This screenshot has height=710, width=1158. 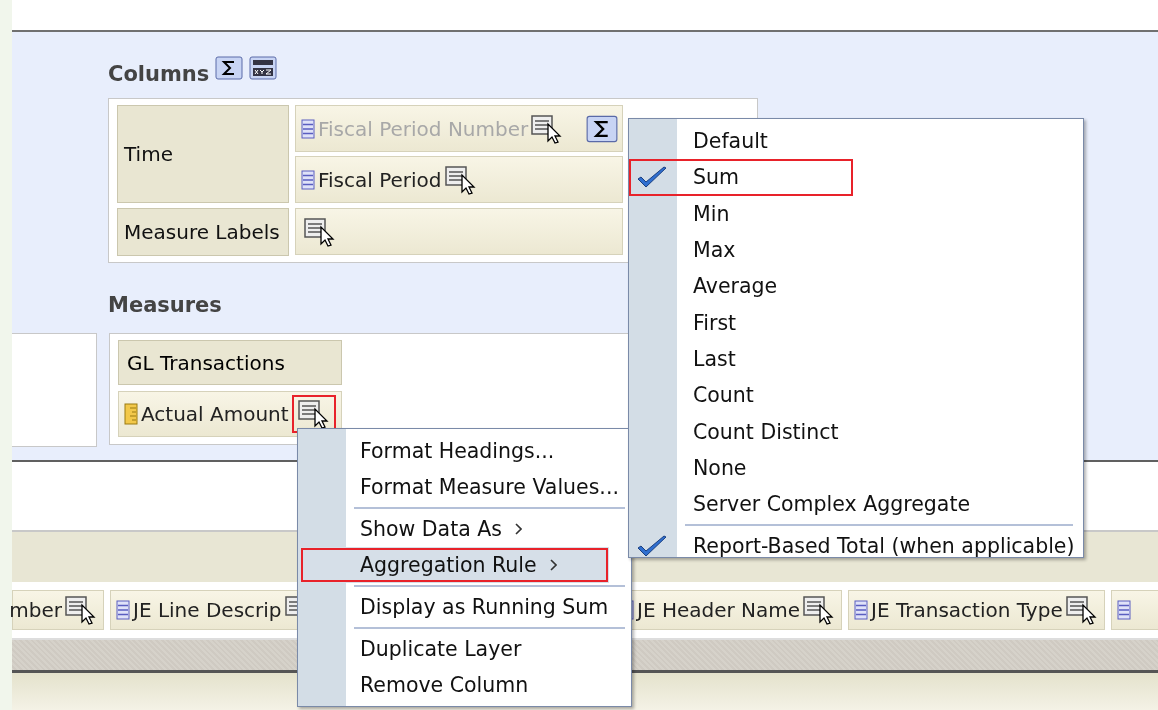 What do you see at coordinates (1134, 610) in the screenshot?
I see `field-chip` at bounding box center [1134, 610].